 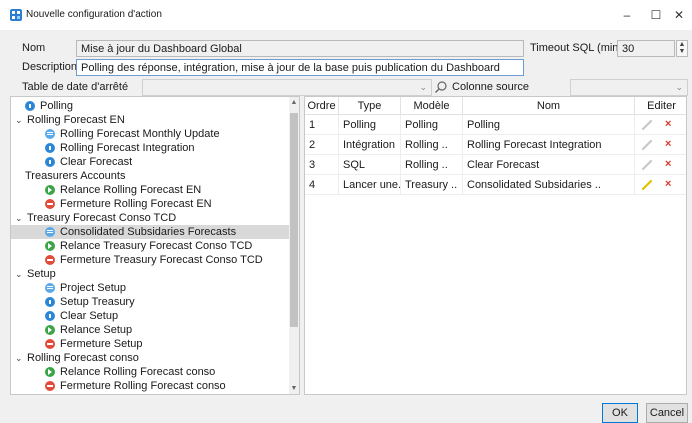 I want to click on tree-item: Fermeture Rolling Forecast EN, so click(x=150, y=204).